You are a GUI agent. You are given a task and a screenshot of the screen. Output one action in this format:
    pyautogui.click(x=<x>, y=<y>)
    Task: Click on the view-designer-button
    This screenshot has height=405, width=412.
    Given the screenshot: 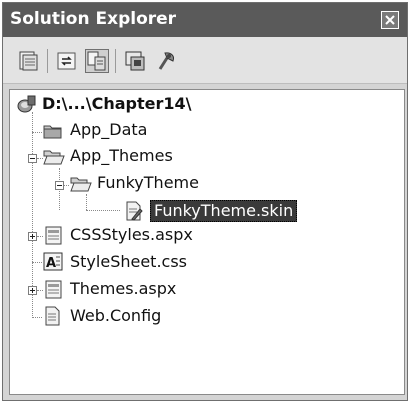 What is the action you would take?
    pyautogui.click(x=167, y=61)
    